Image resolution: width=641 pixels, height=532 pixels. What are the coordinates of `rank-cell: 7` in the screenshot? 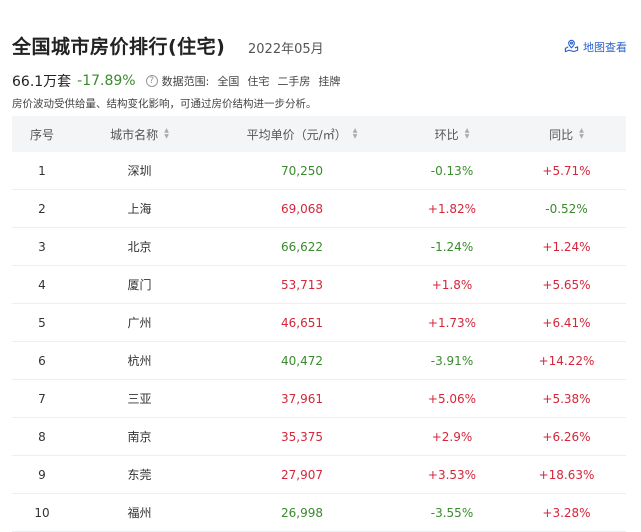 It's located at (42, 398).